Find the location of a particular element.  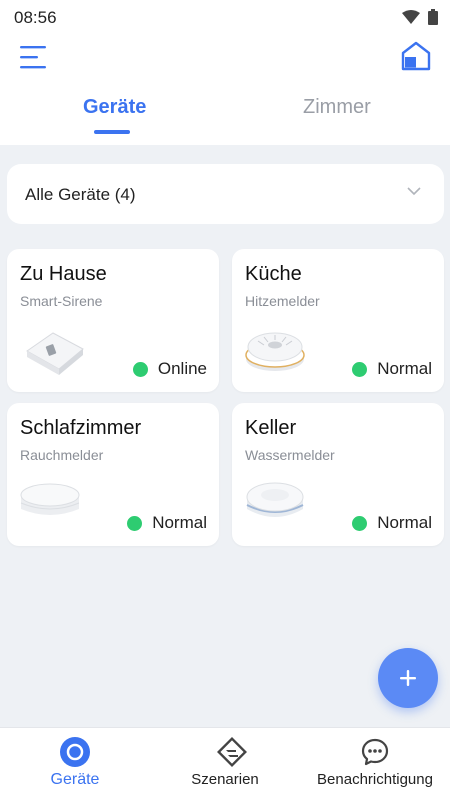

active-tab-indicator is located at coordinates (112, 132).